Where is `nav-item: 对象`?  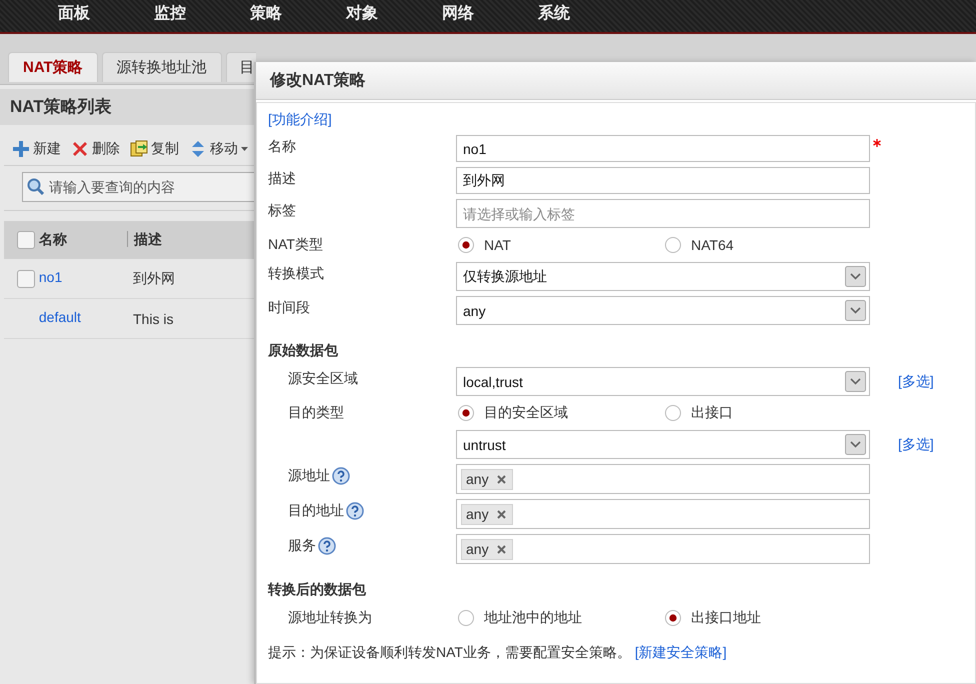
nav-item: 对象 is located at coordinates (394, 16).